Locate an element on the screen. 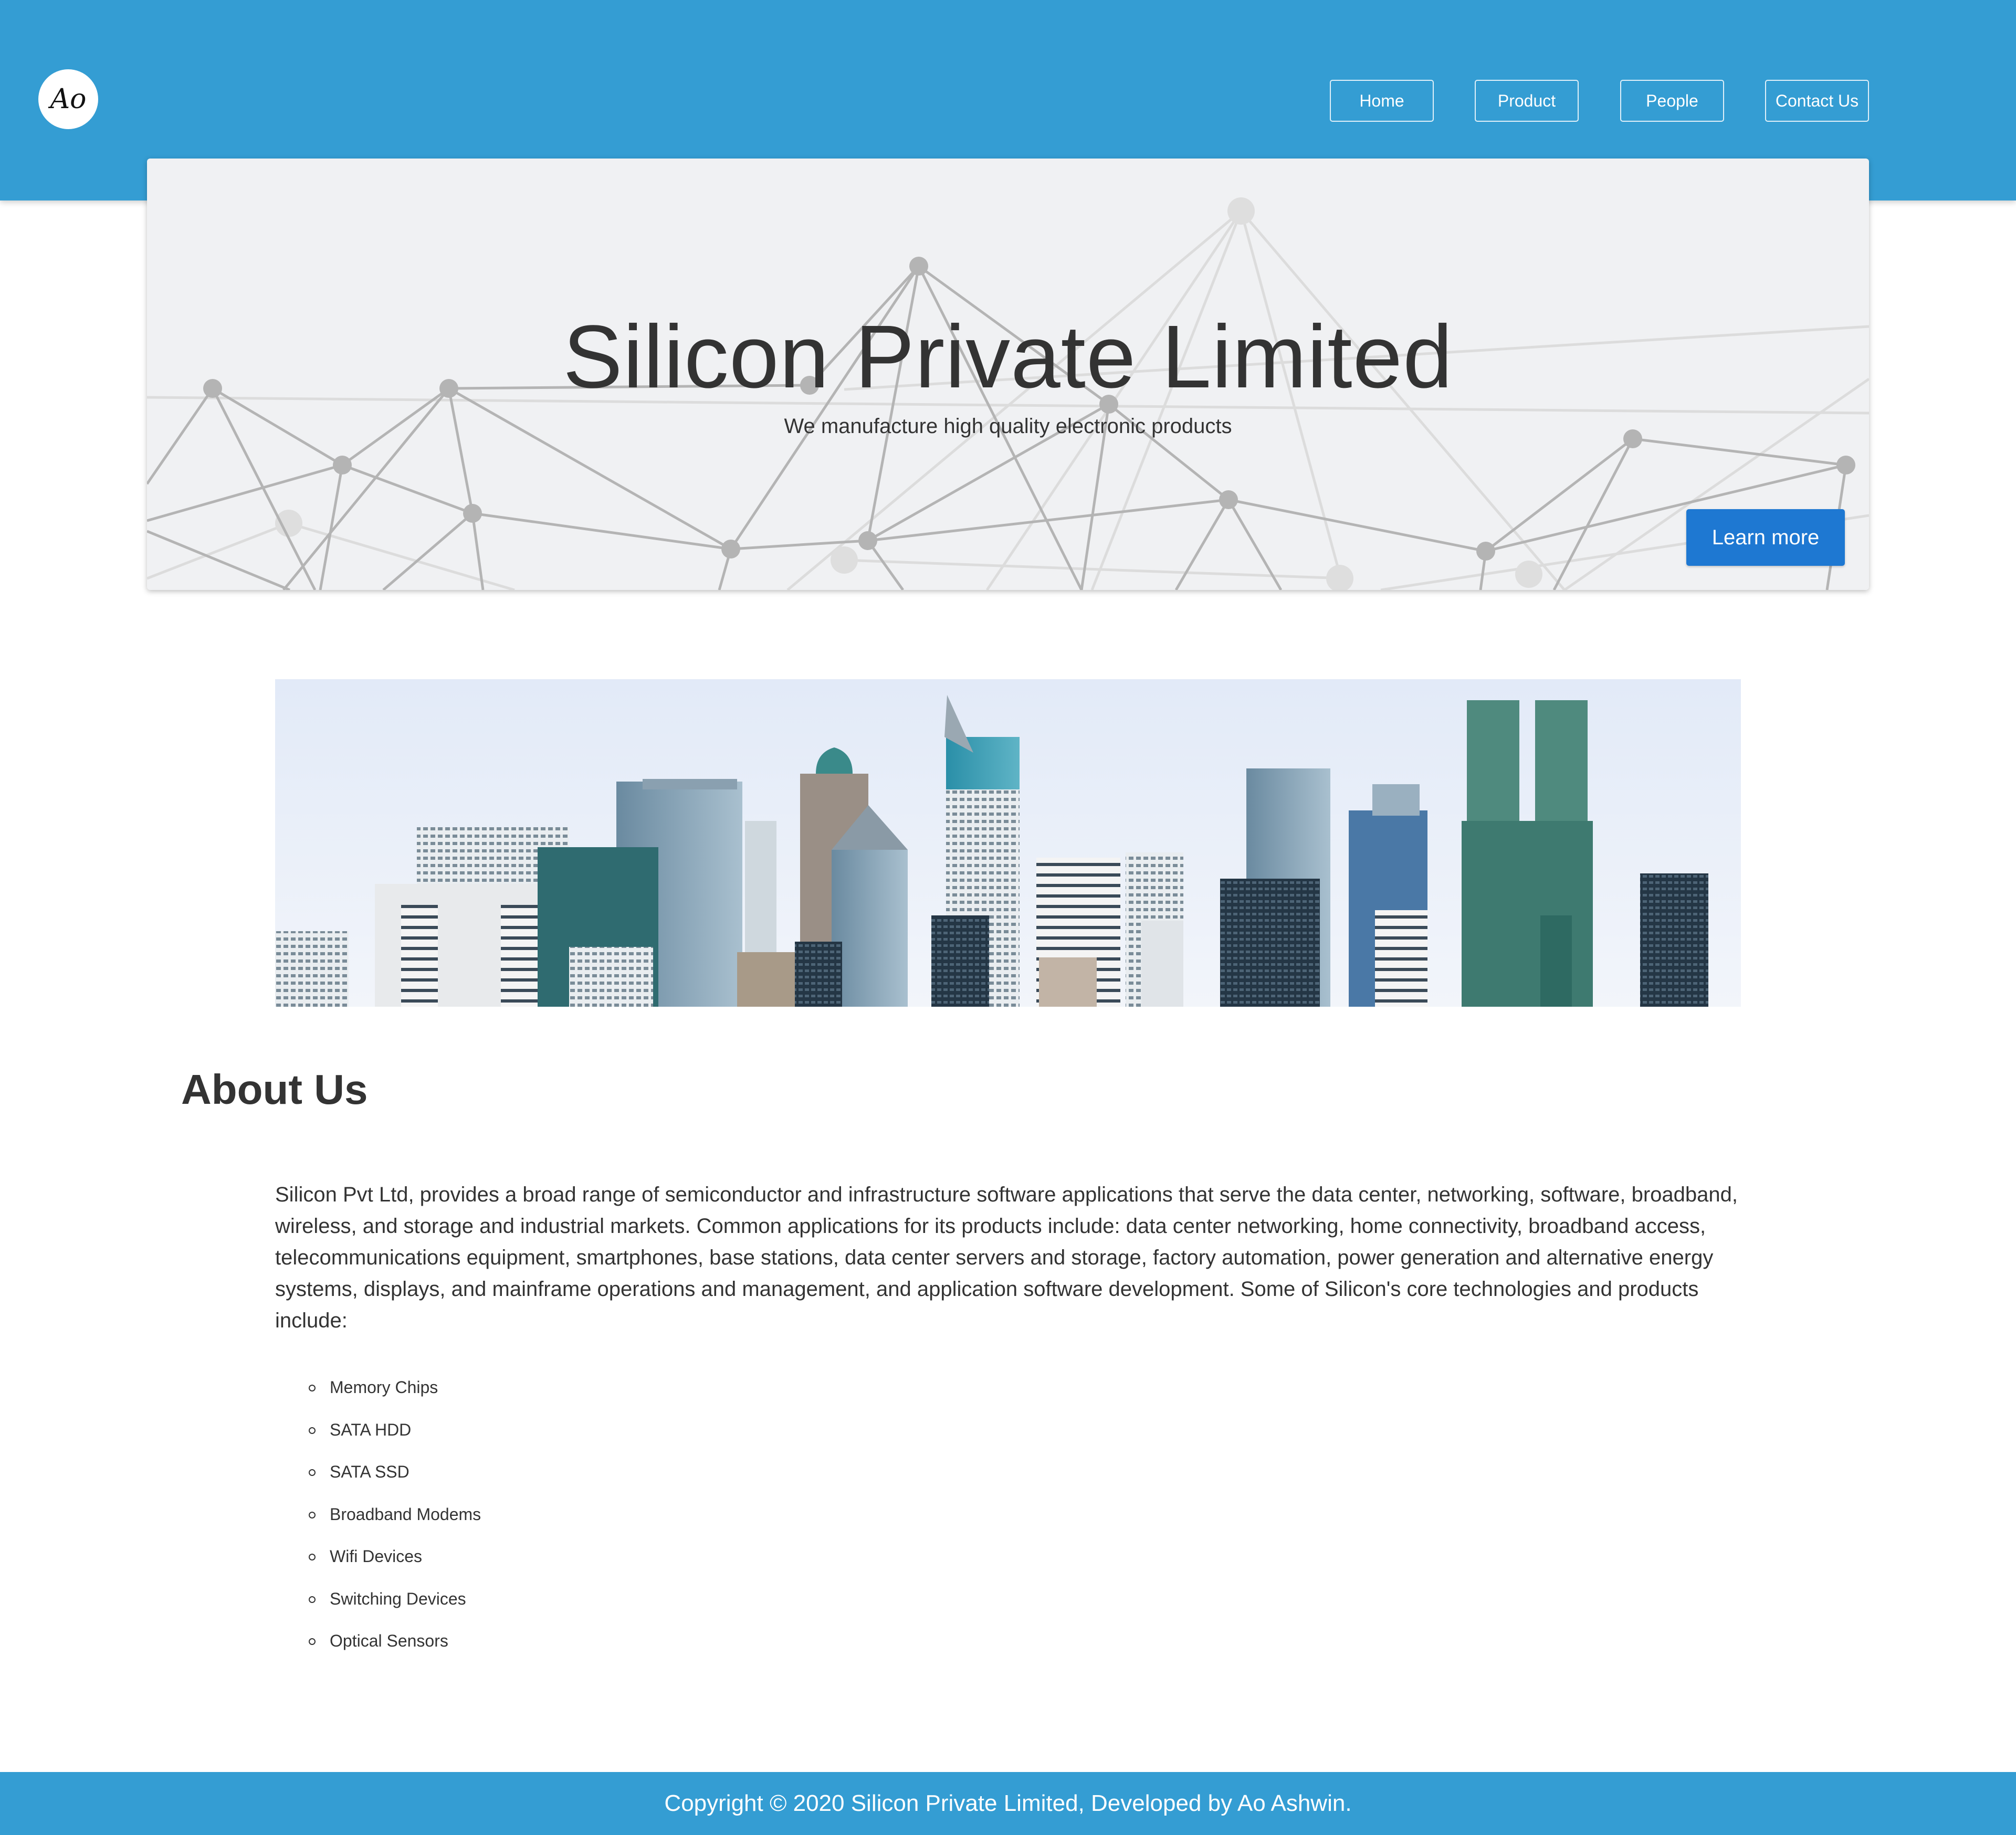 The height and width of the screenshot is (1835, 2016). list-item-label: SATA SSD is located at coordinates (370, 1471).